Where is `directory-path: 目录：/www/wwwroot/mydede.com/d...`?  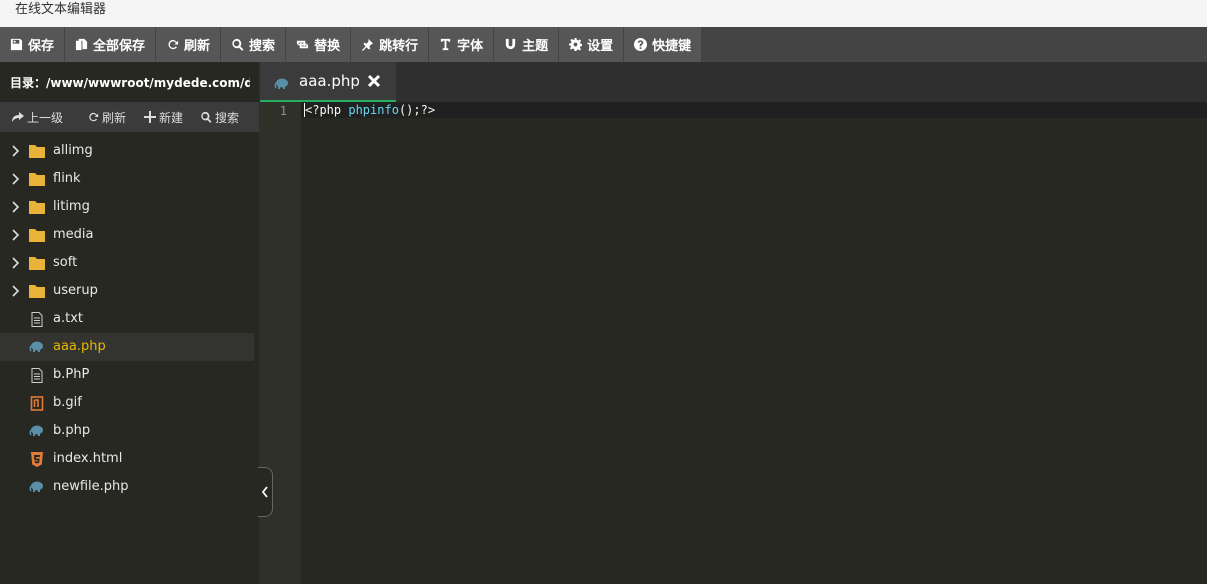 directory-path: 目录：/www/wwwroot/mydede.com/d... is located at coordinates (130, 83).